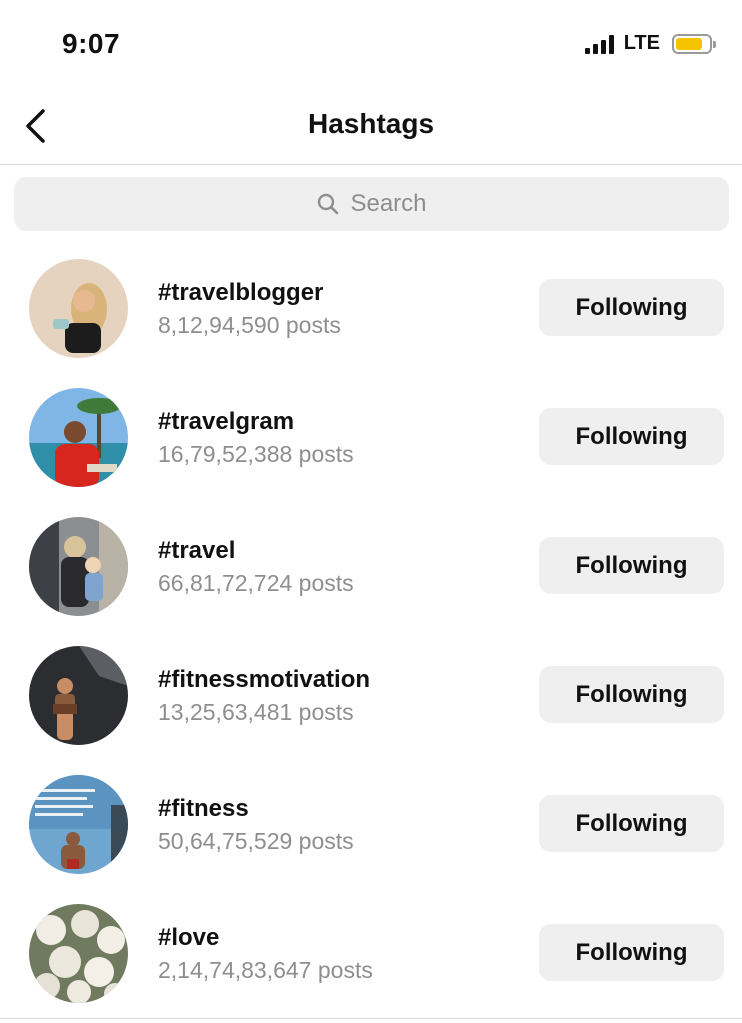 The width and height of the screenshot is (742, 1023). I want to click on hashtag-name: #travelgram, so click(226, 422).